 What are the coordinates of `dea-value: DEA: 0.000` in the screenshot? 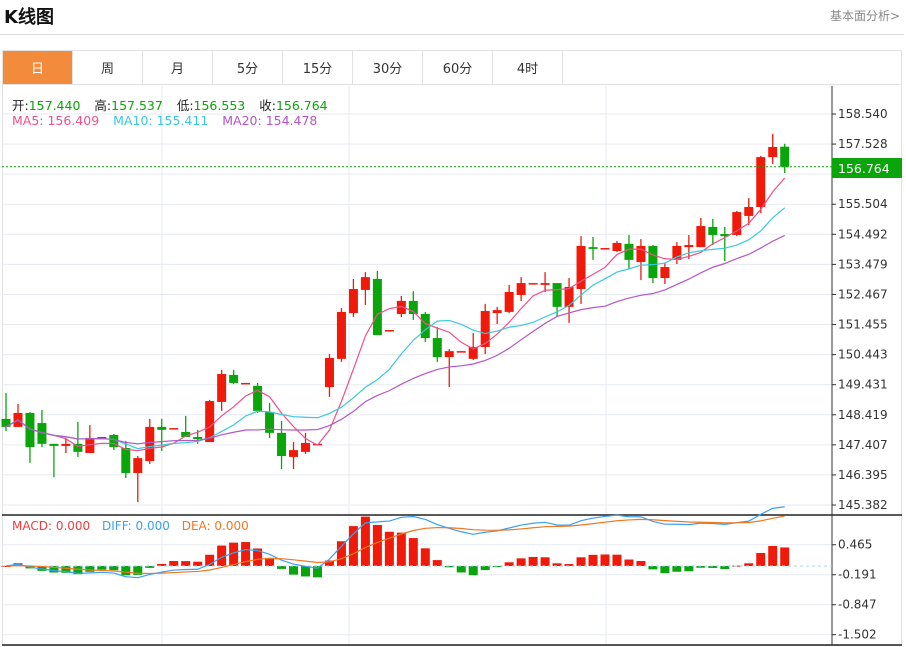 It's located at (215, 526).